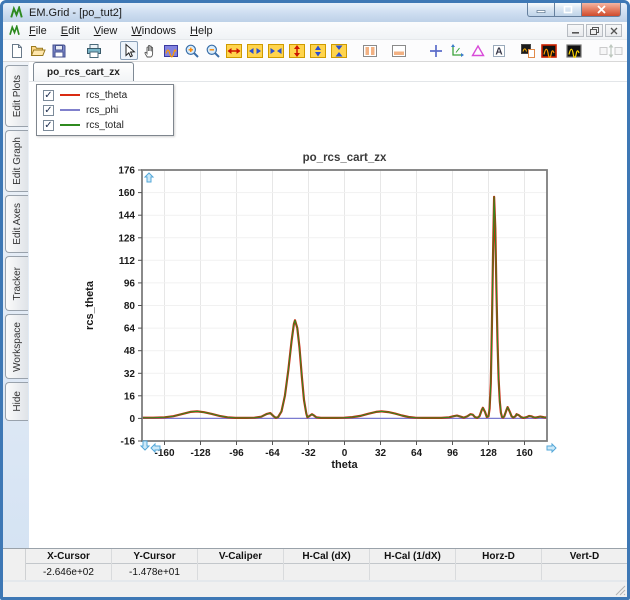 This screenshot has height=600, width=630. Describe the element at coordinates (412, 556) in the screenshot. I see `status-header: H-Cal (1/dX)` at that location.